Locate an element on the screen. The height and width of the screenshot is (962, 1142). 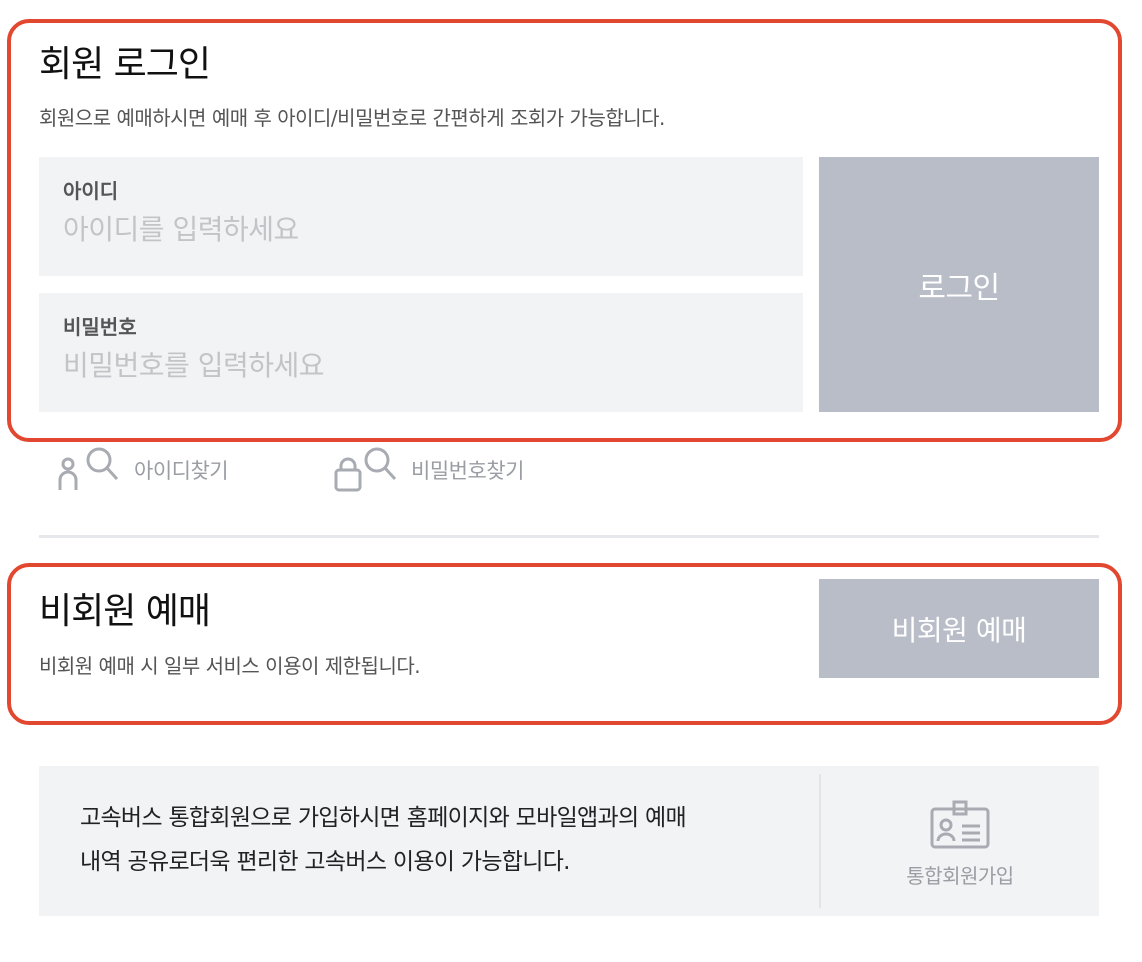
password-field: 비밀번호 is located at coordinates (421, 352).